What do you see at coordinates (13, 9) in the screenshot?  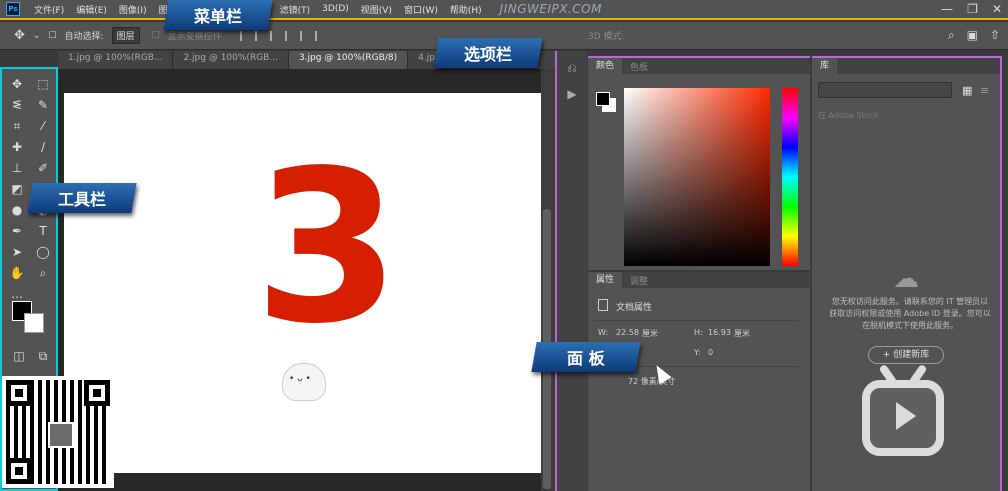 I see `photoshop-logo-icon: Ps` at bounding box center [13, 9].